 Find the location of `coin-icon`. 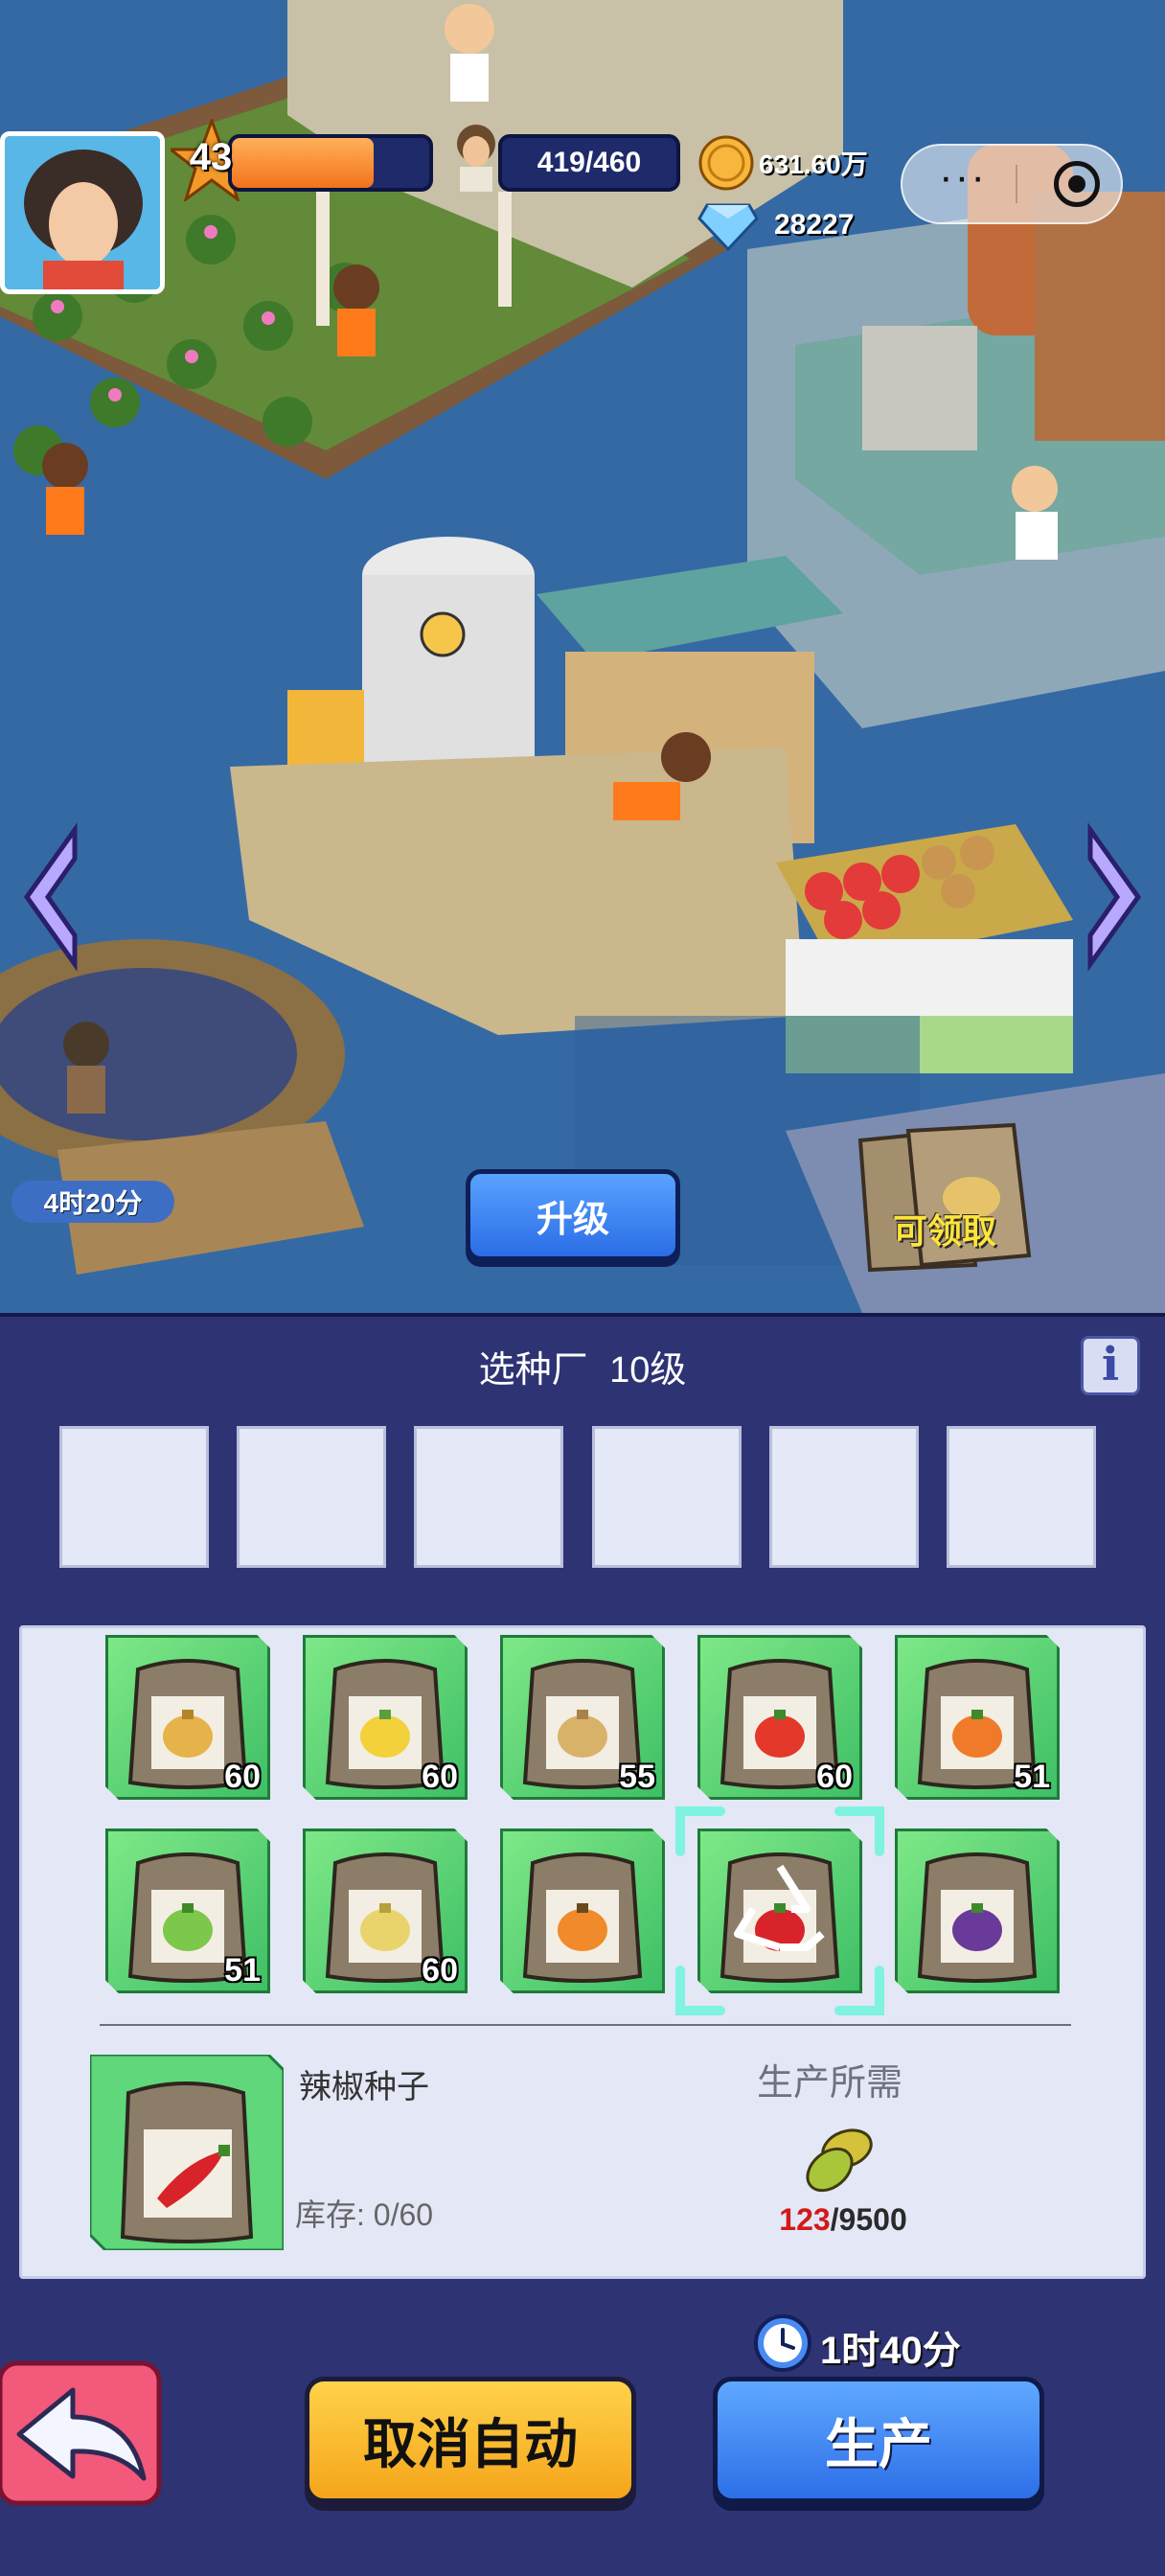

coin-icon is located at coordinates (726, 163).